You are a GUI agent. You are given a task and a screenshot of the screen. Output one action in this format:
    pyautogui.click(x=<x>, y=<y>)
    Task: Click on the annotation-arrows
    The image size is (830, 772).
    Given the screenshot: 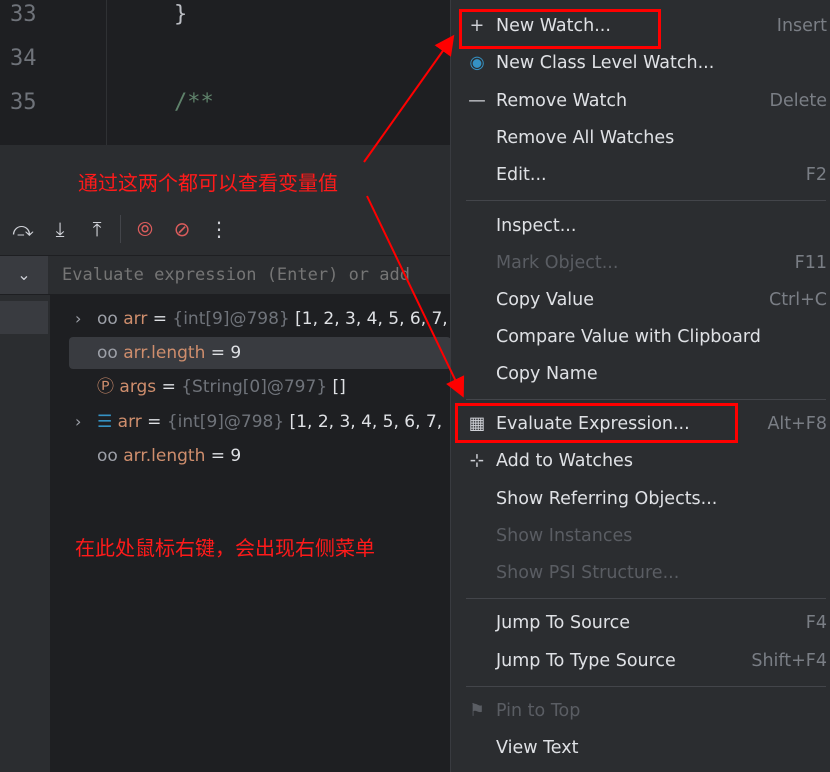 What is the action you would take?
    pyautogui.click(x=414, y=216)
    